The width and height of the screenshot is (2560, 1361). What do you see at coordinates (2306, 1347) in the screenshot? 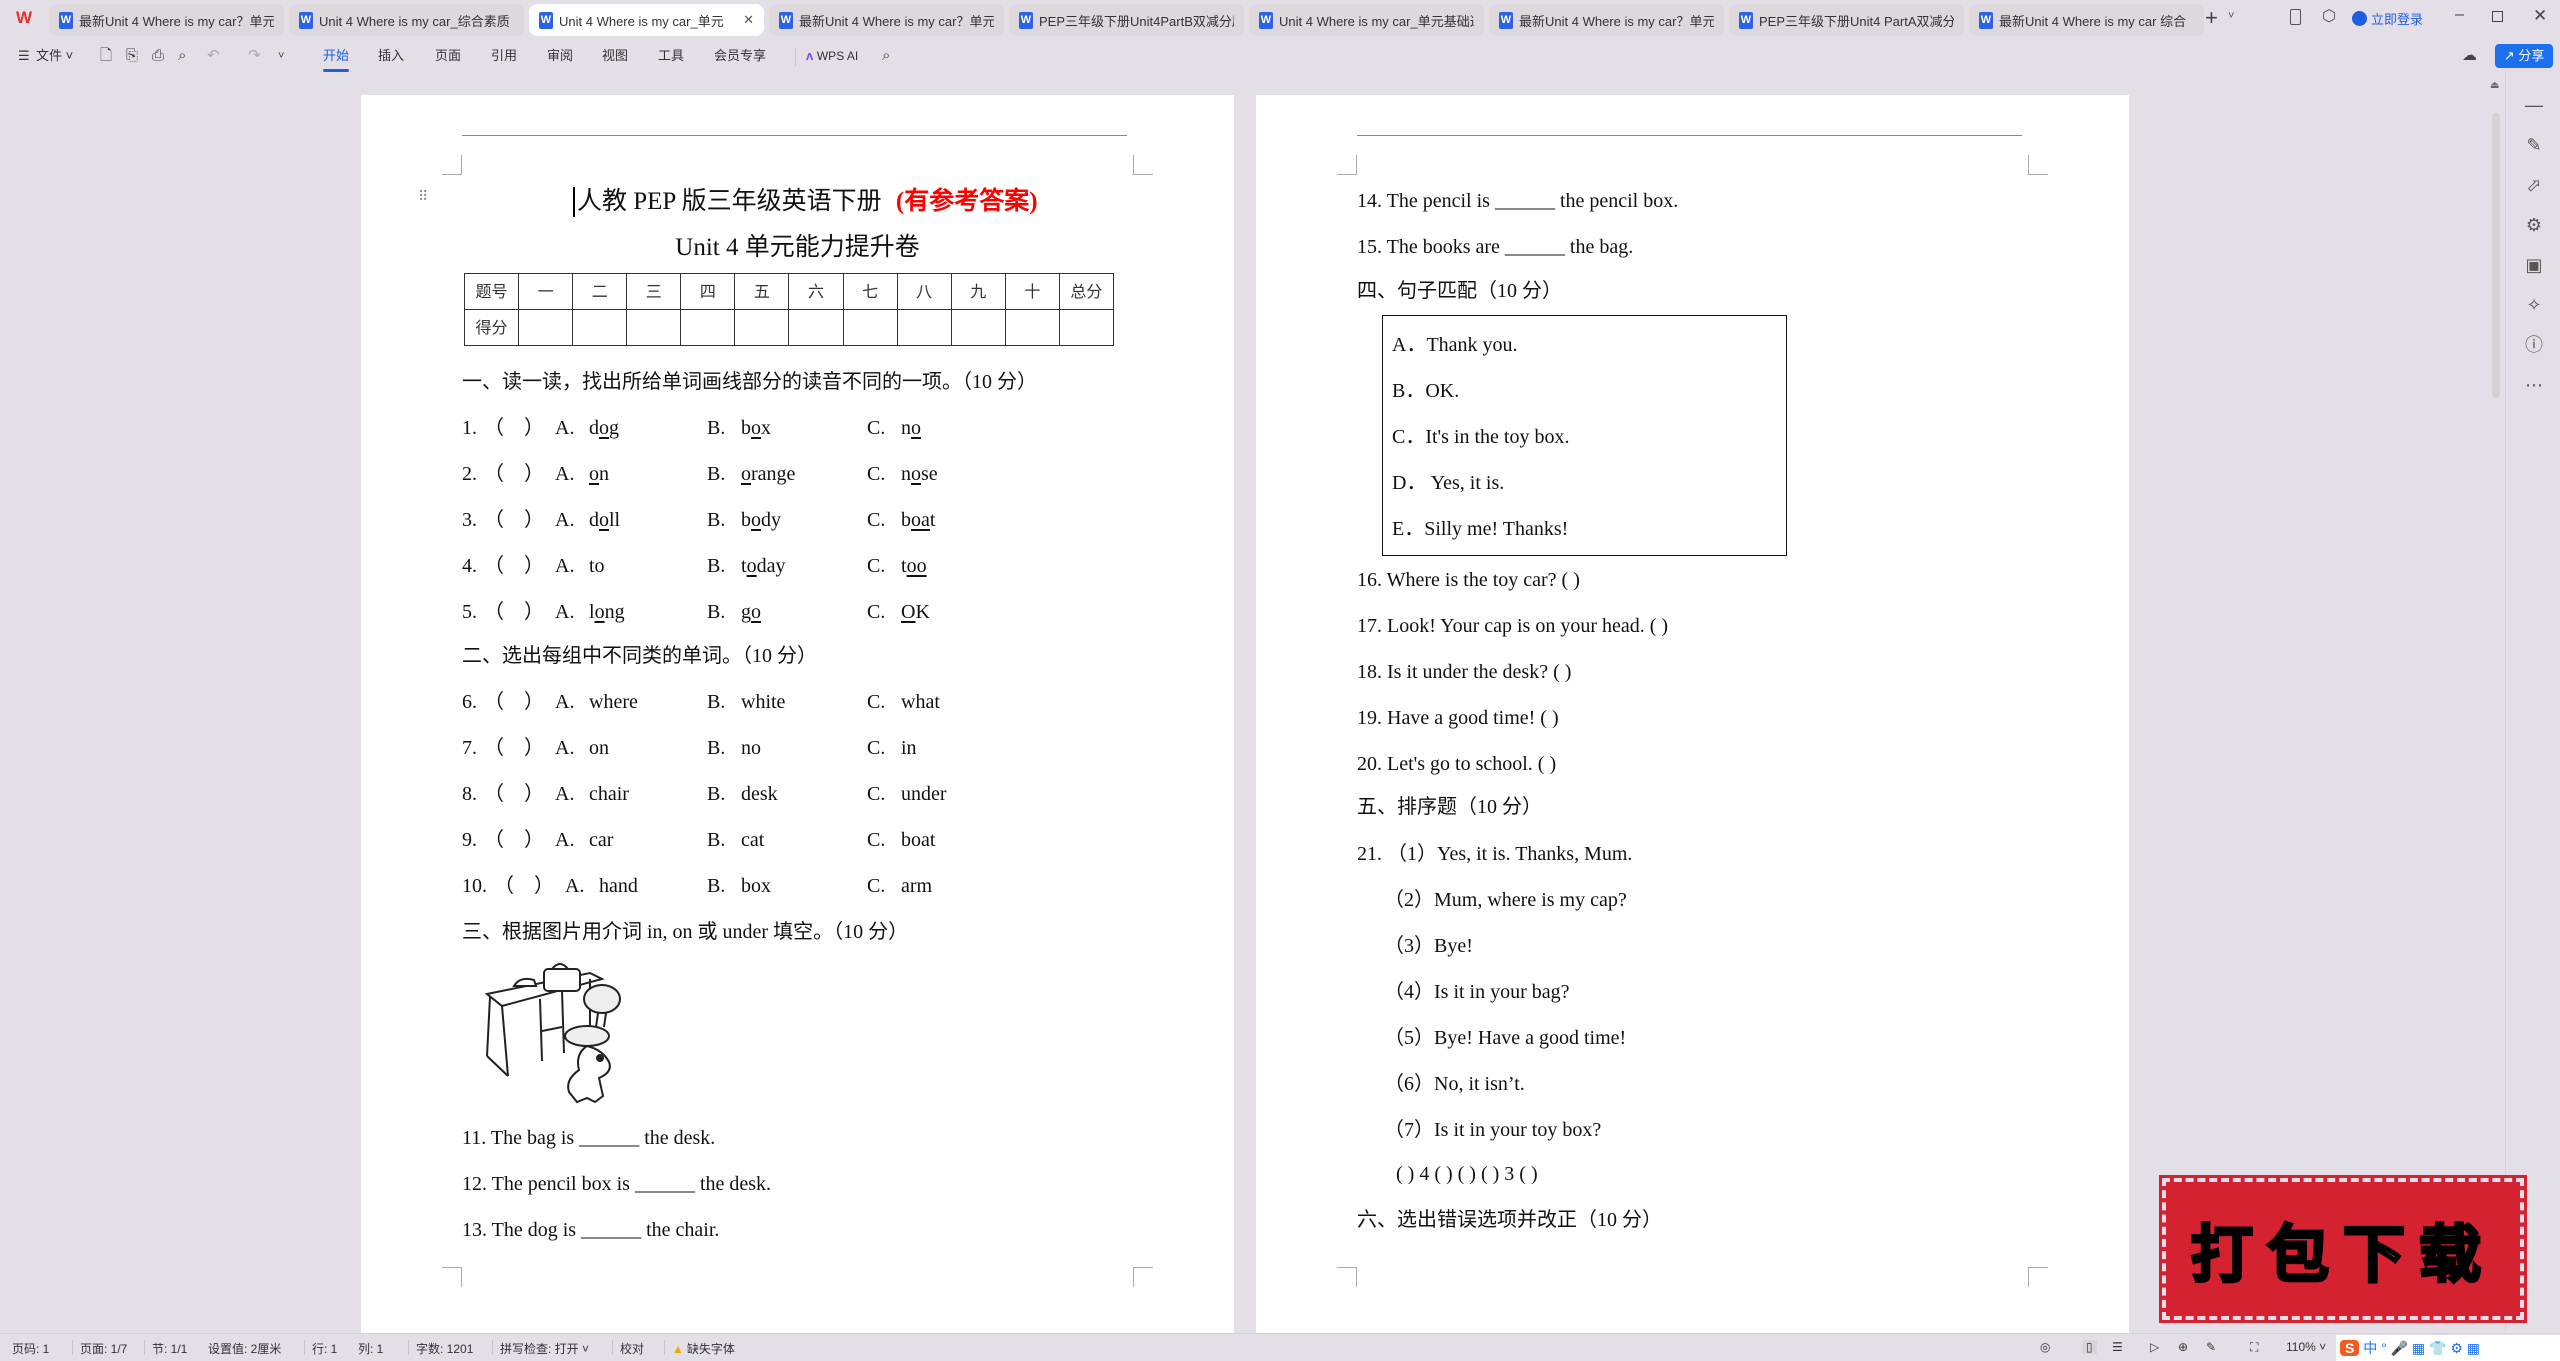
I see `zoom-level: 110% ˅` at bounding box center [2306, 1347].